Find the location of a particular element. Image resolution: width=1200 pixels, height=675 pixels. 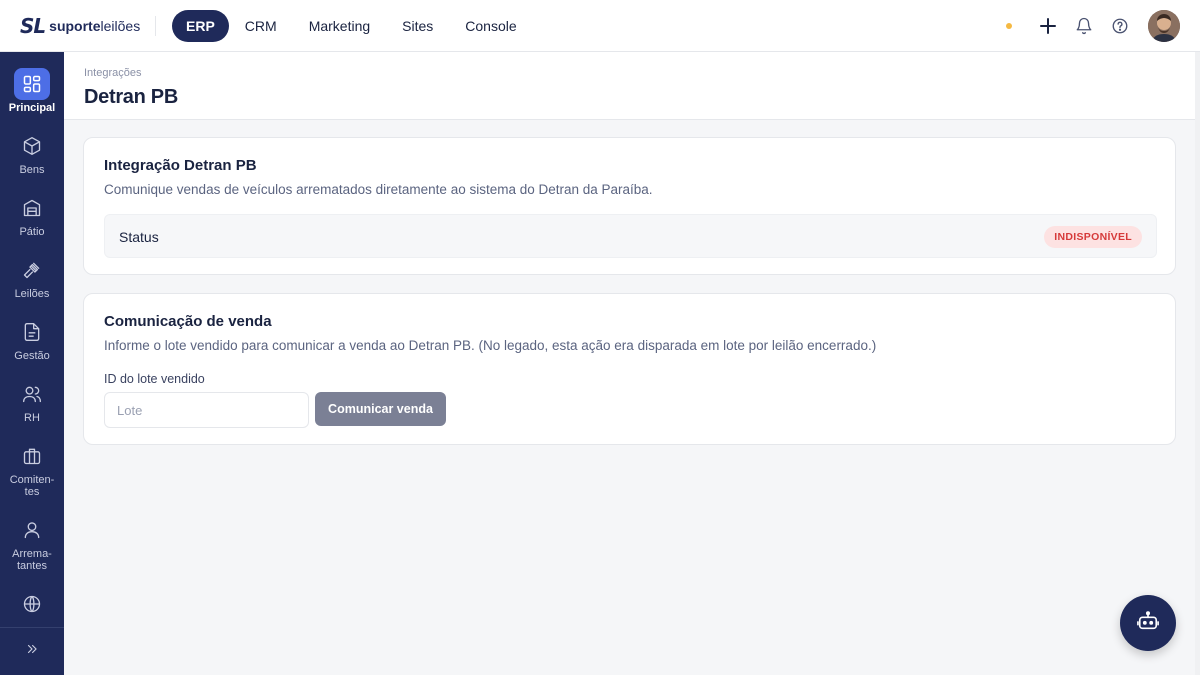

sidebar-item-patio: Pátio is located at coordinates (32, 215).